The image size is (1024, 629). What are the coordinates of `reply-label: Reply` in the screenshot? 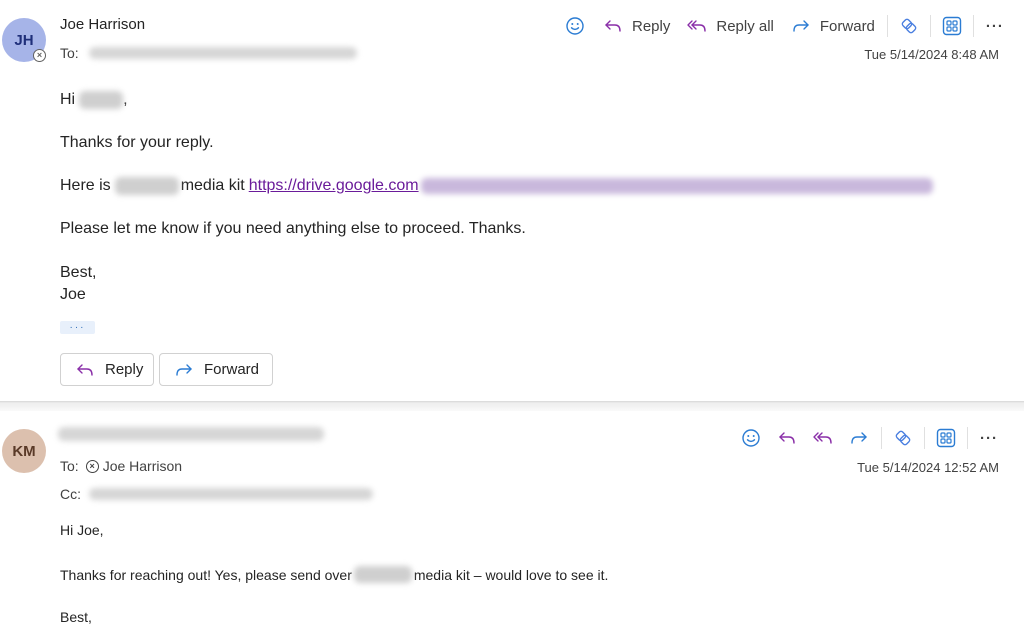 It's located at (651, 26).